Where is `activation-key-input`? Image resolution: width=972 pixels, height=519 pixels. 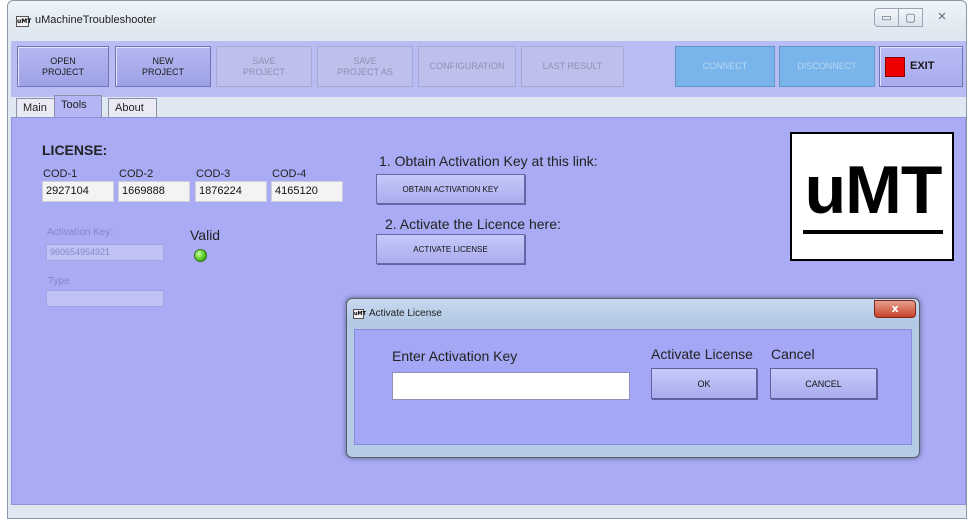 activation-key-input is located at coordinates (511, 386).